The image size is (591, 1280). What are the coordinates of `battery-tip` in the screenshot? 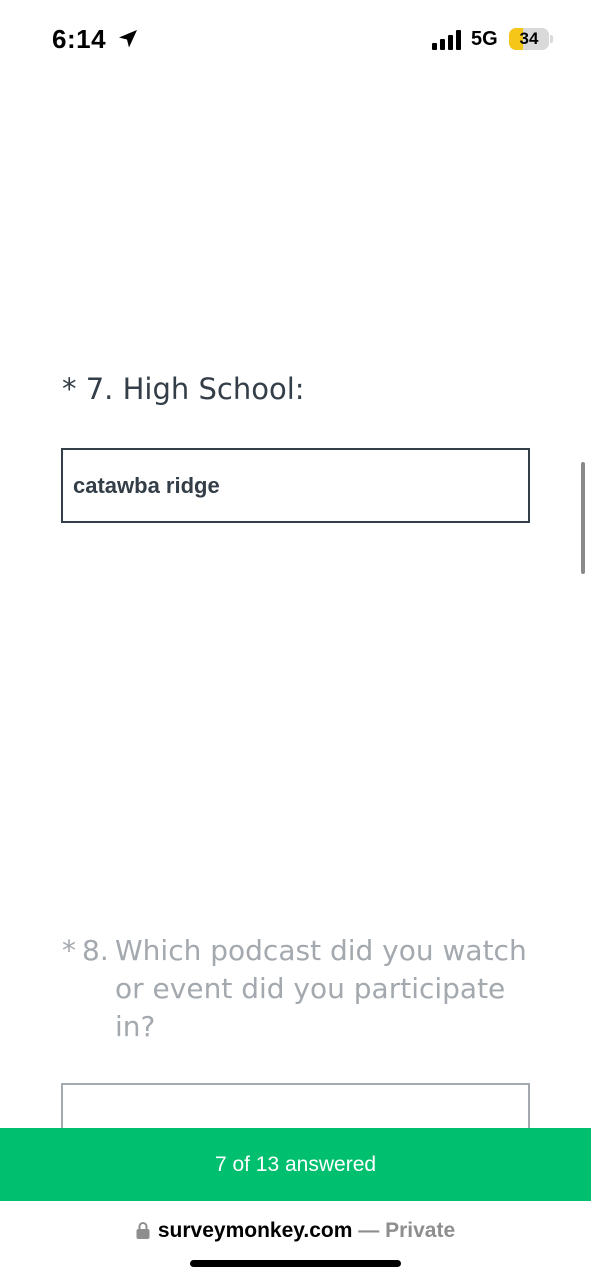 It's located at (551, 39).